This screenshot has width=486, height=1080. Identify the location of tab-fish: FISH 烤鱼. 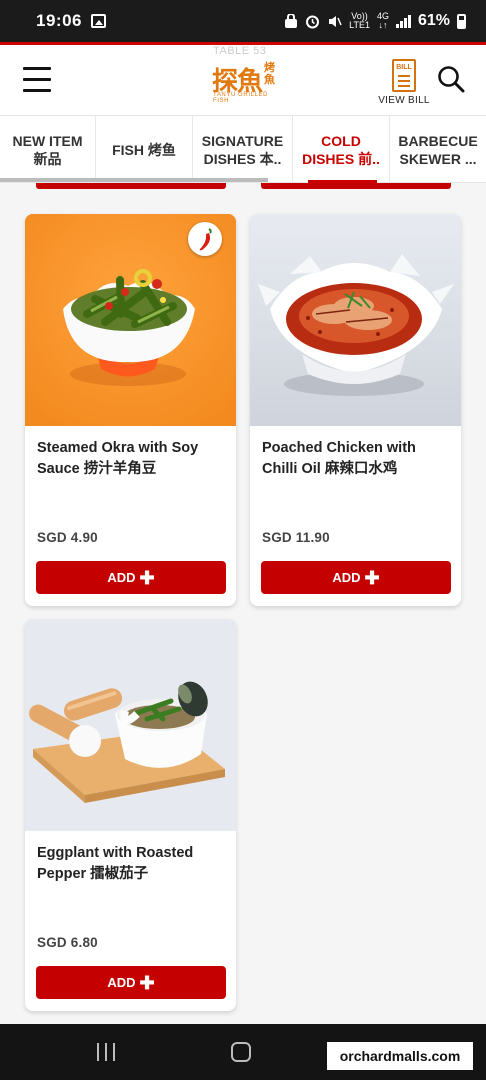
(144, 149).